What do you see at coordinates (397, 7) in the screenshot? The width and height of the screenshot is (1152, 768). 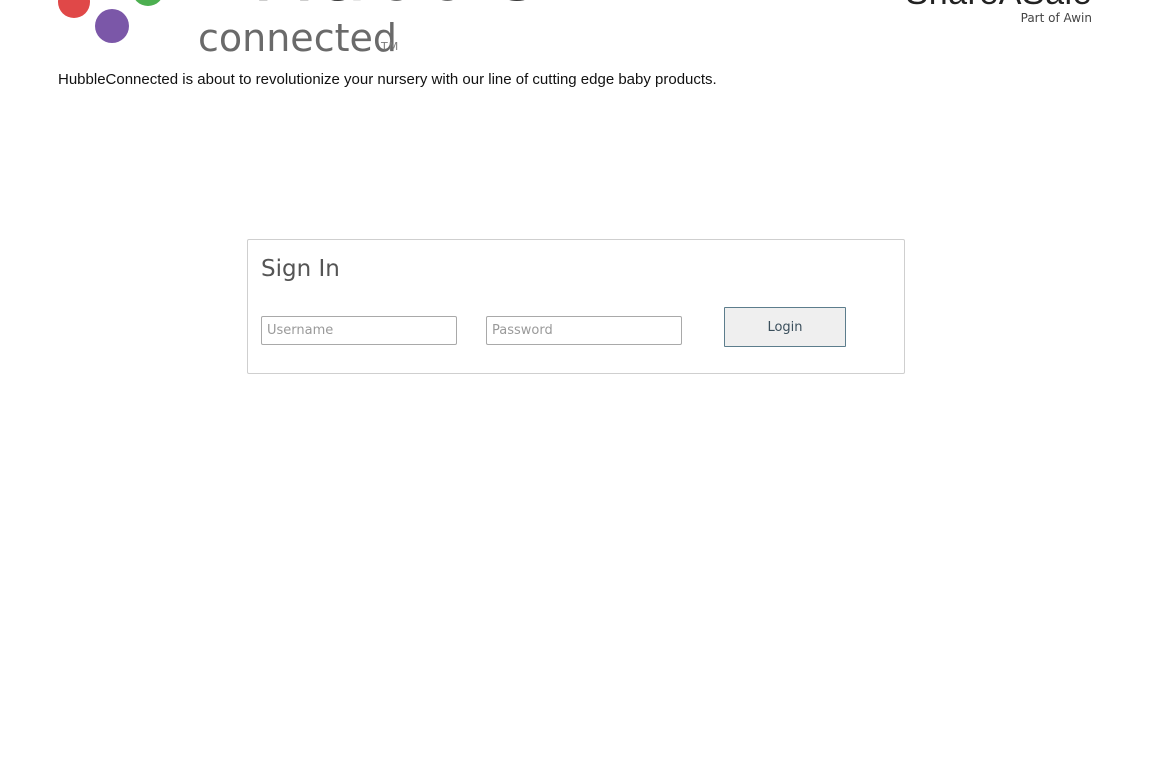 I see `logo-wordmark: Hubble` at bounding box center [397, 7].